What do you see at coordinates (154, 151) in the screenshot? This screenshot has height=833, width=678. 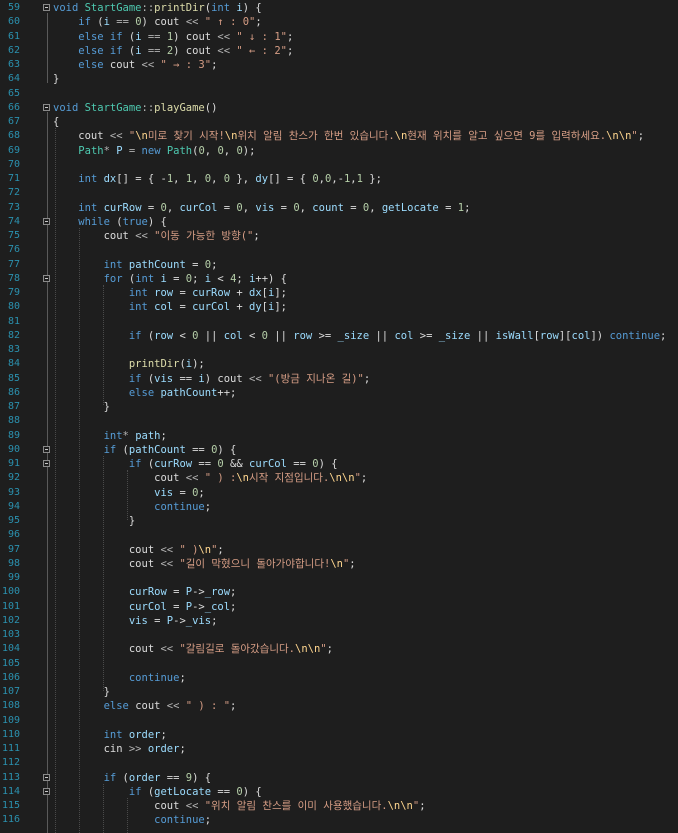 I see `code-text: Path* P = new Path(0, 0, 0);` at bounding box center [154, 151].